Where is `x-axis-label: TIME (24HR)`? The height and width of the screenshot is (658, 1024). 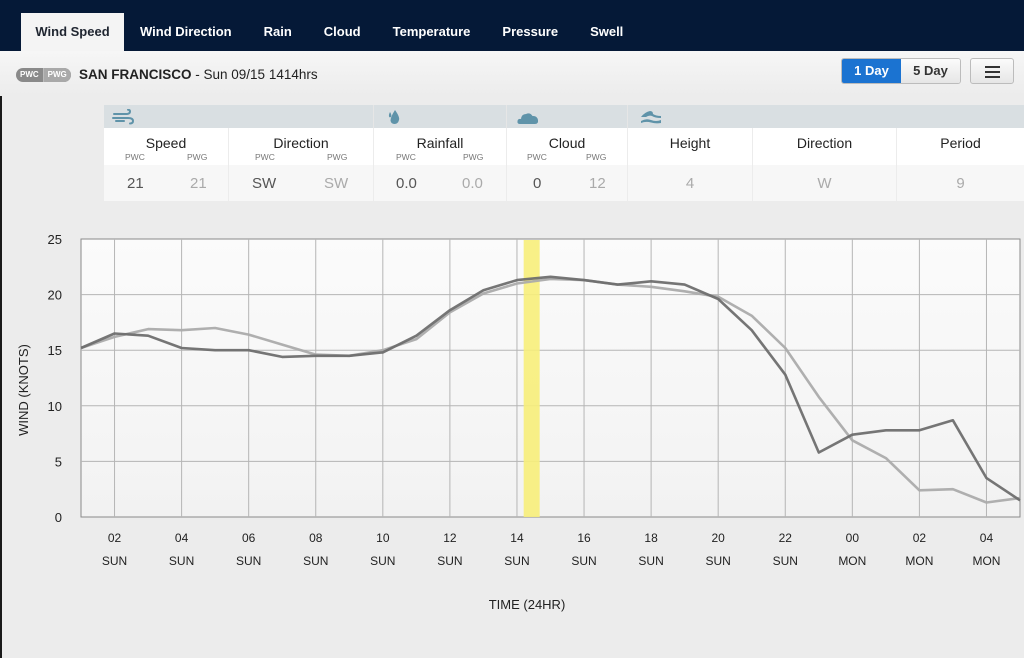 x-axis-label: TIME (24HR) is located at coordinates (527, 604).